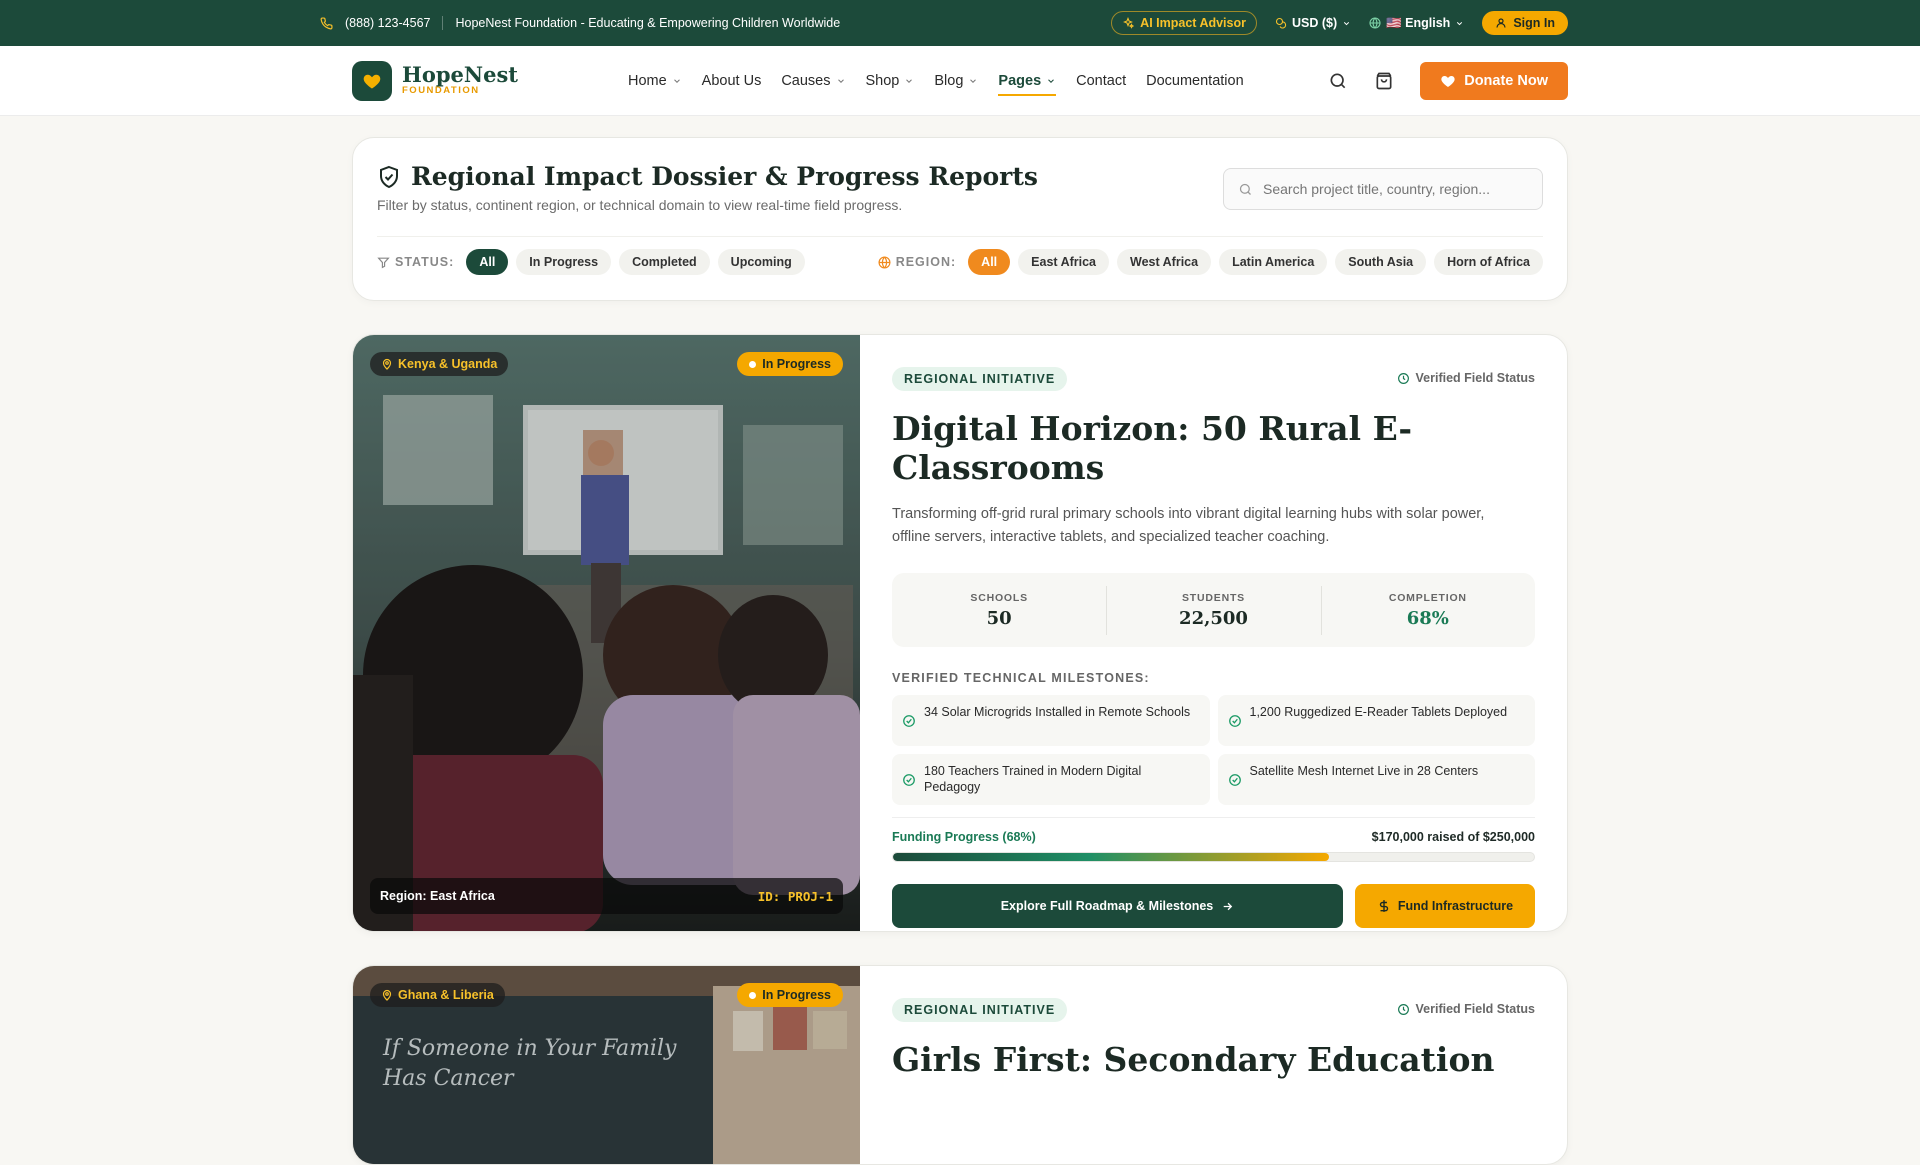  Describe the element at coordinates (1427, 618) in the screenshot. I see `stat-value: 68%` at that location.